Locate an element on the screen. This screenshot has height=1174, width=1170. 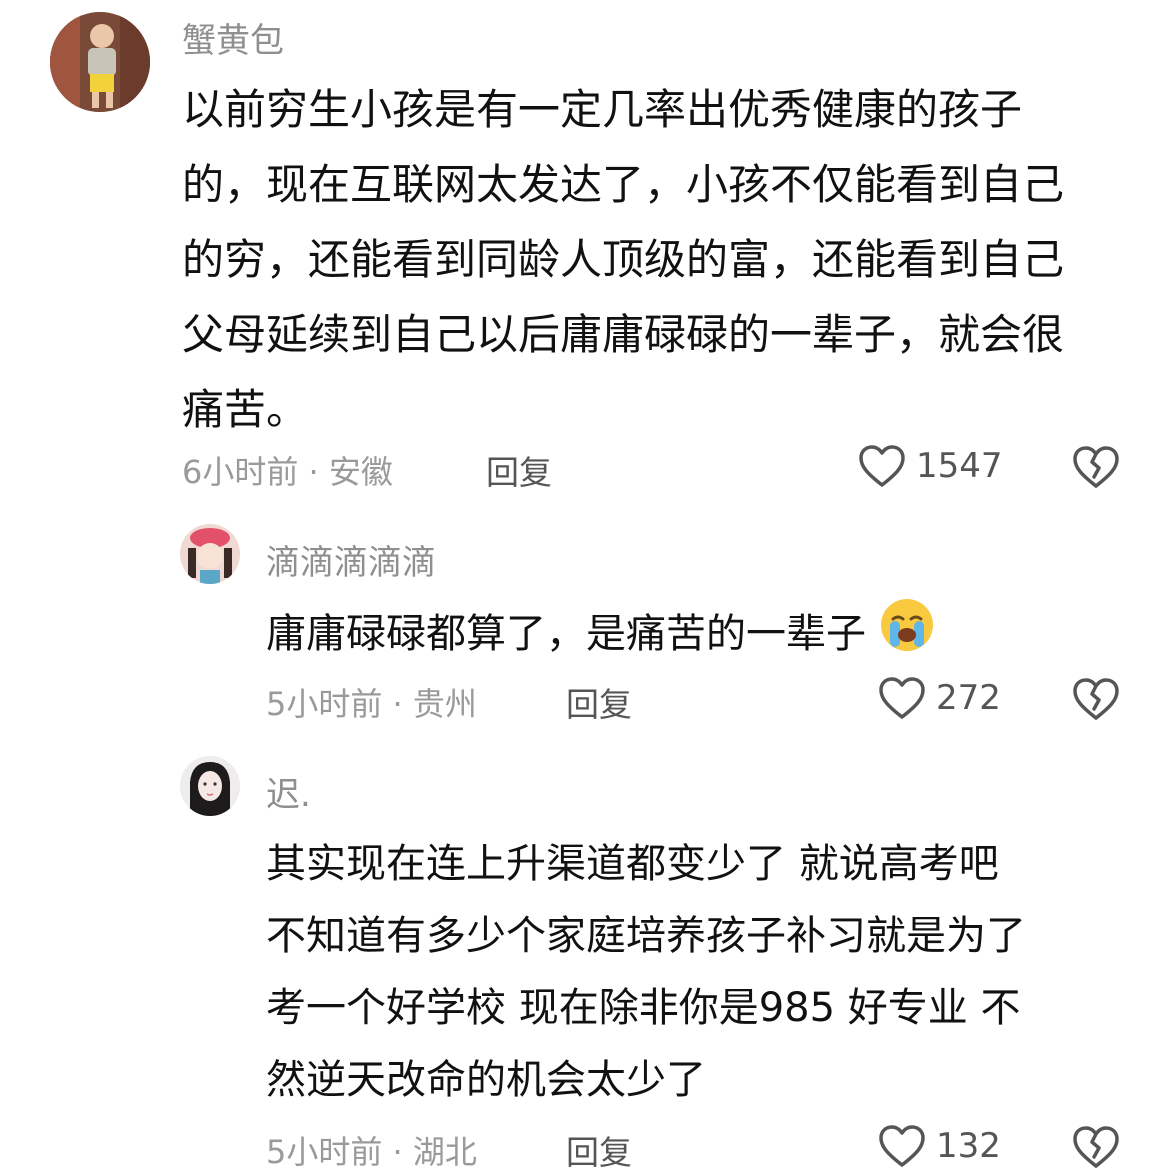
like-count: 272 is located at coordinates (968, 698).